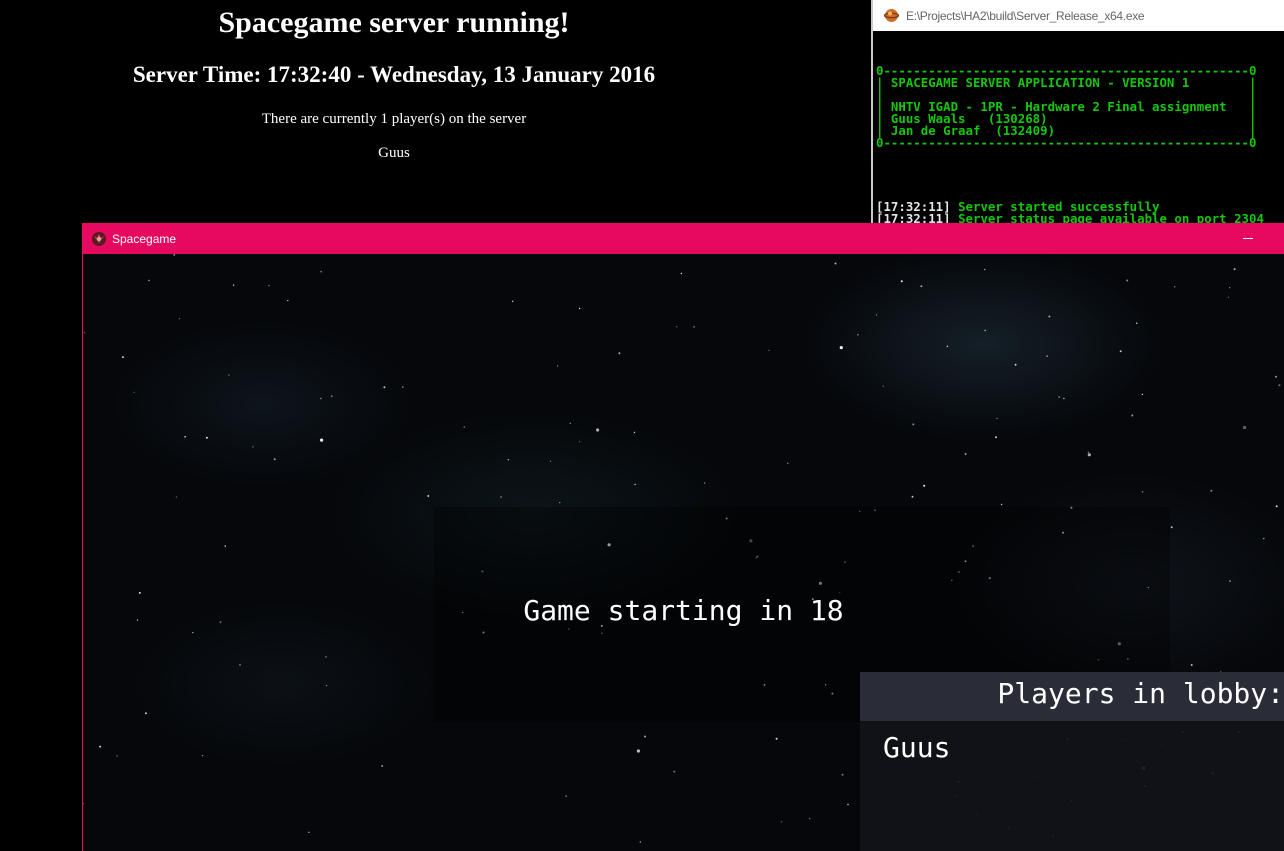 This screenshot has width=1284, height=851. What do you see at coordinates (1140, 693) in the screenshot?
I see `lobby-title: Players in lobby:` at bounding box center [1140, 693].